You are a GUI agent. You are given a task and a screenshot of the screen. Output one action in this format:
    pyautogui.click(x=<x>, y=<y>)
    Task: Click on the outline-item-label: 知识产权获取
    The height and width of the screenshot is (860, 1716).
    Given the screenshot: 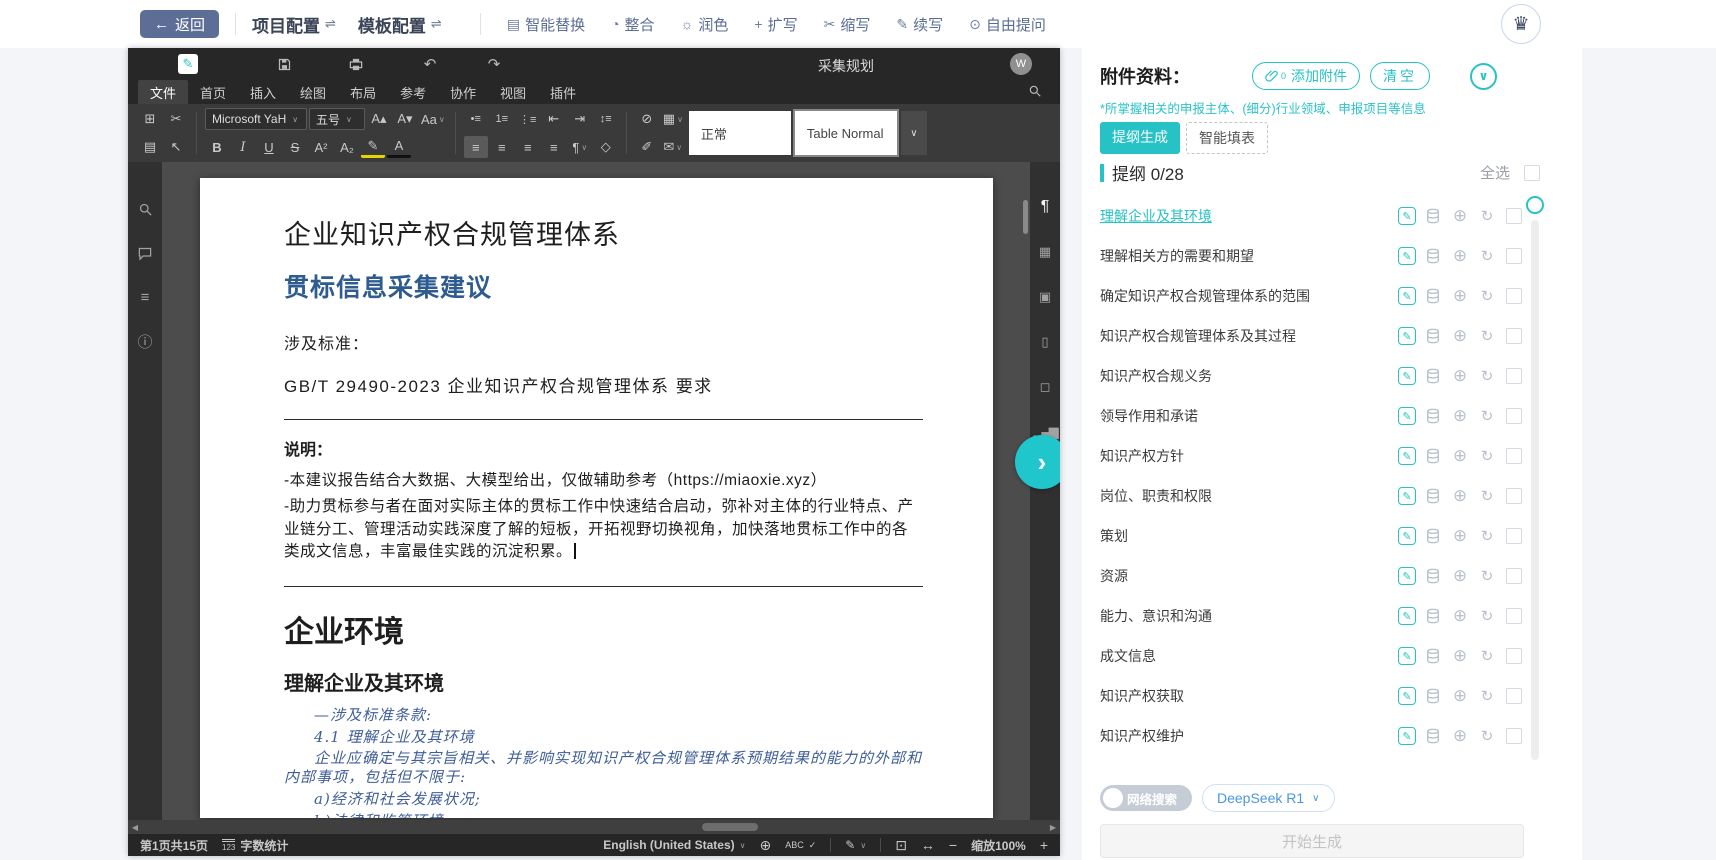 What is the action you would take?
    pyautogui.click(x=1245, y=696)
    